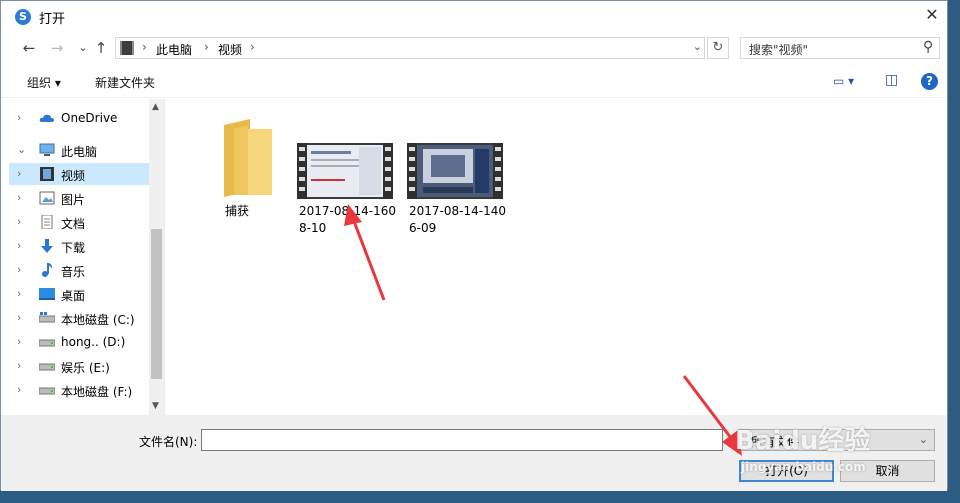  What do you see at coordinates (887, 471) in the screenshot?
I see `cancel-button: 取消` at bounding box center [887, 471].